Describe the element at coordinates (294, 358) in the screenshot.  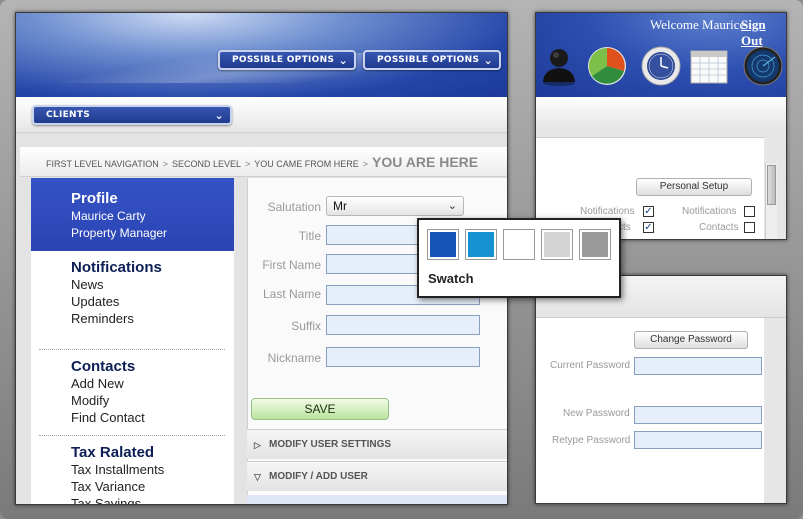
I see `nickname-label: Nickname` at that location.